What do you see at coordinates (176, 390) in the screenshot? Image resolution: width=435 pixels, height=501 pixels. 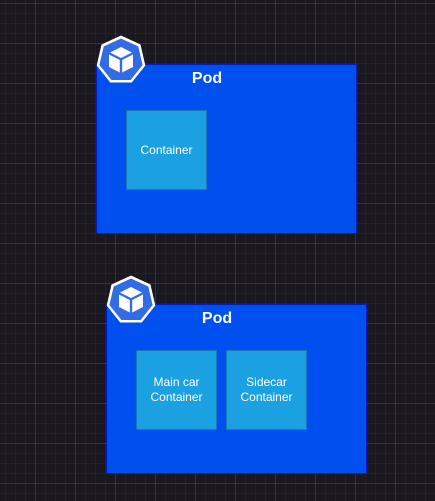 I see `main-container-box: Main car Container` at bounding box center [176, 390].